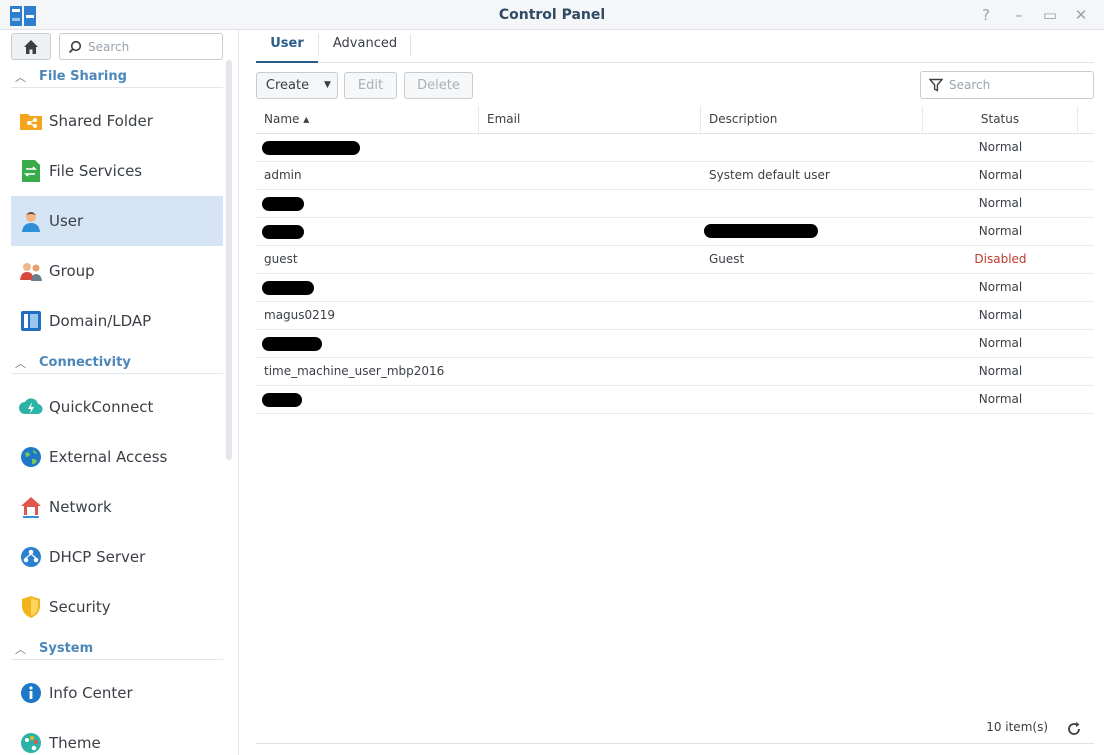 Image resolution: width=1104 pixels, height=755 pixels. Describe the element at coordinates (367, 120) in the screenshot. I see `column-header-name: Name ▴` at that location.